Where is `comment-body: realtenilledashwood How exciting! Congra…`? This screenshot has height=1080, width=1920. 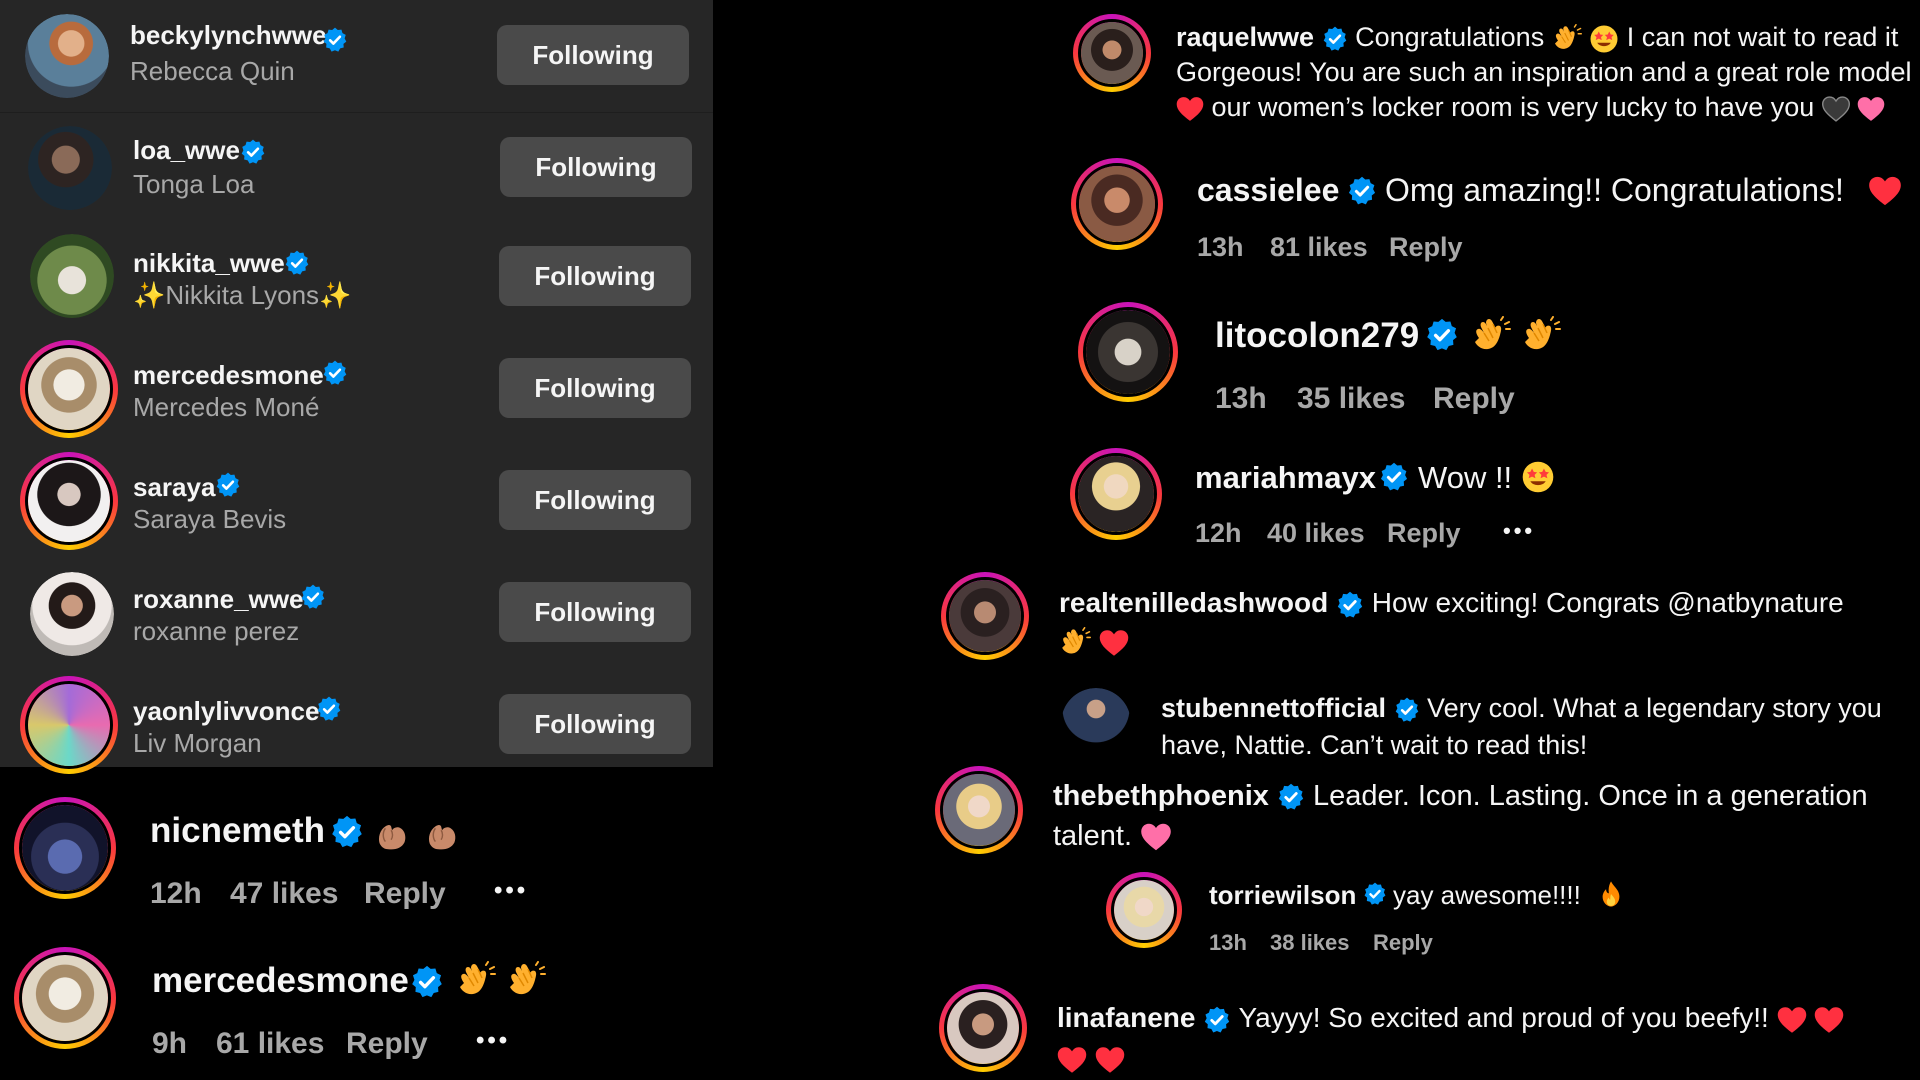
comment-body: realtenilledashwood How exciting! Congra… is located at coordinates (1484, 622).